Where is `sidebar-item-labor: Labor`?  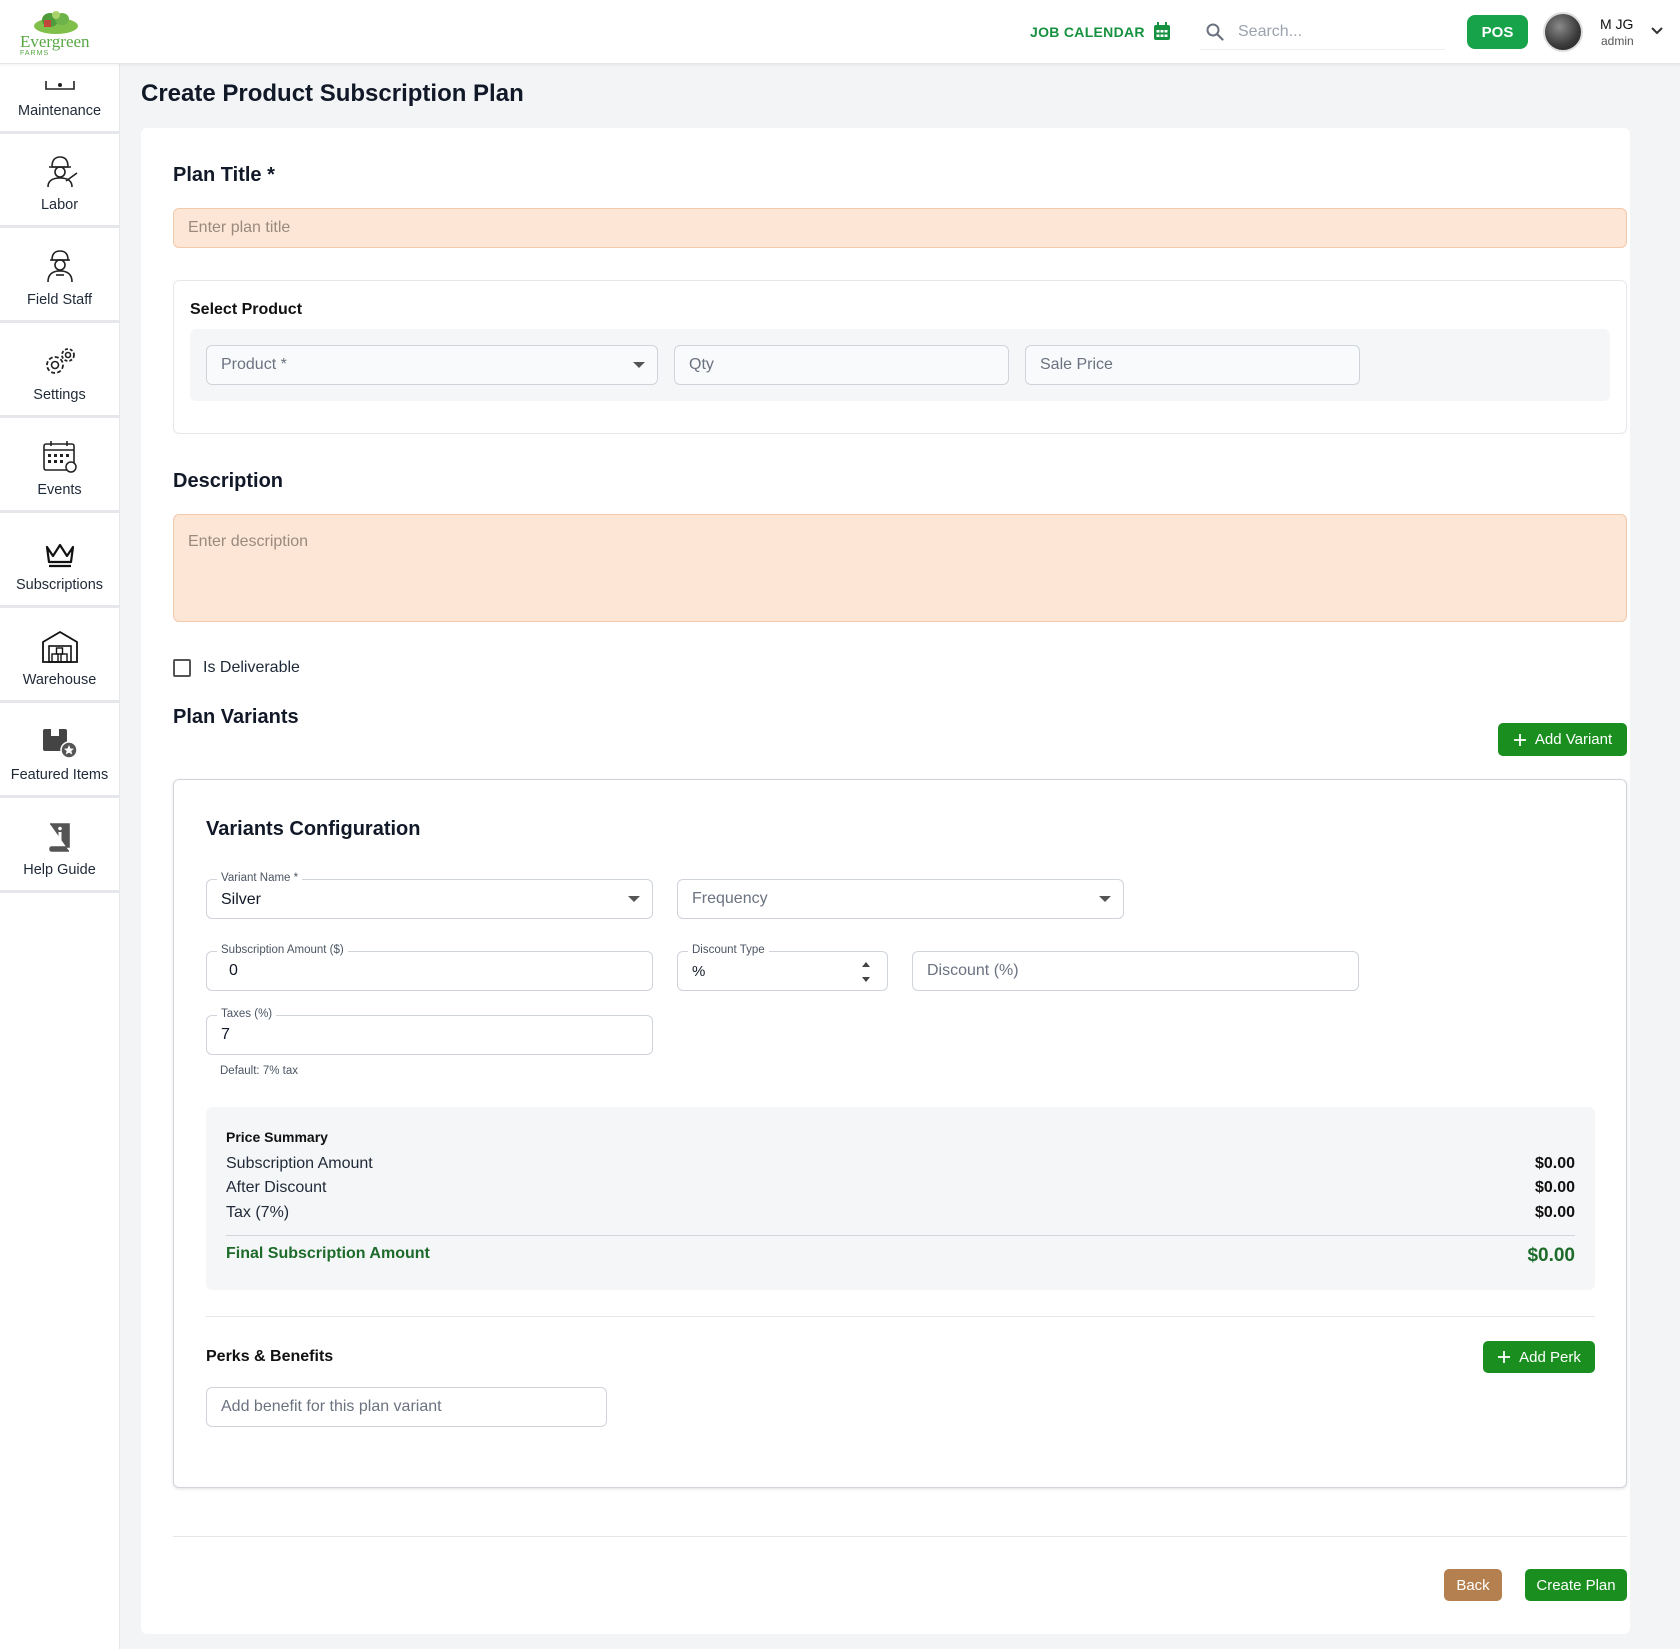
sidebar-item-labor: Labor is located at coordinates (59, 181).